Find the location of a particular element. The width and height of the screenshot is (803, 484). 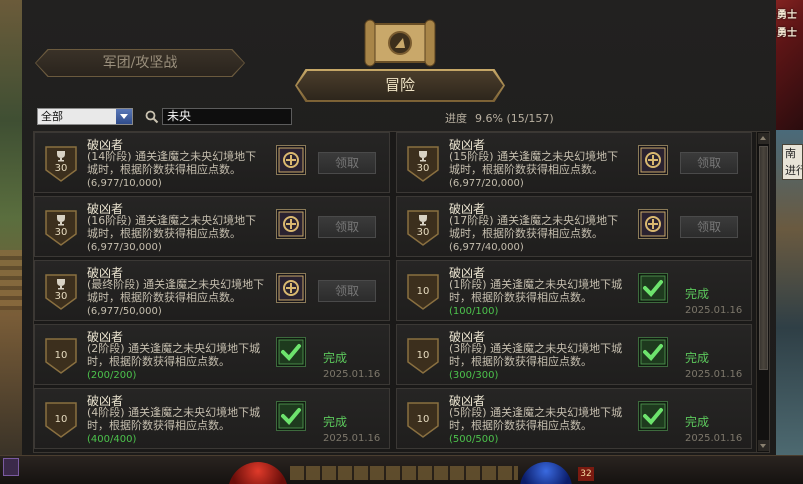

progress-readout: 进度 9.6% (15/157) is located at coordinates (499, 117).